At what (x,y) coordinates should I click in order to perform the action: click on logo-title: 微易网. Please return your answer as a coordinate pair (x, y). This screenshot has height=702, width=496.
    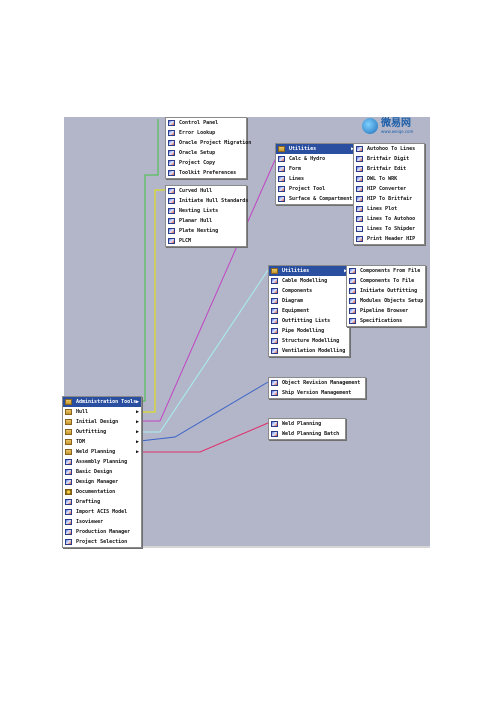
    Looking at the image, I should click on (396, 123).